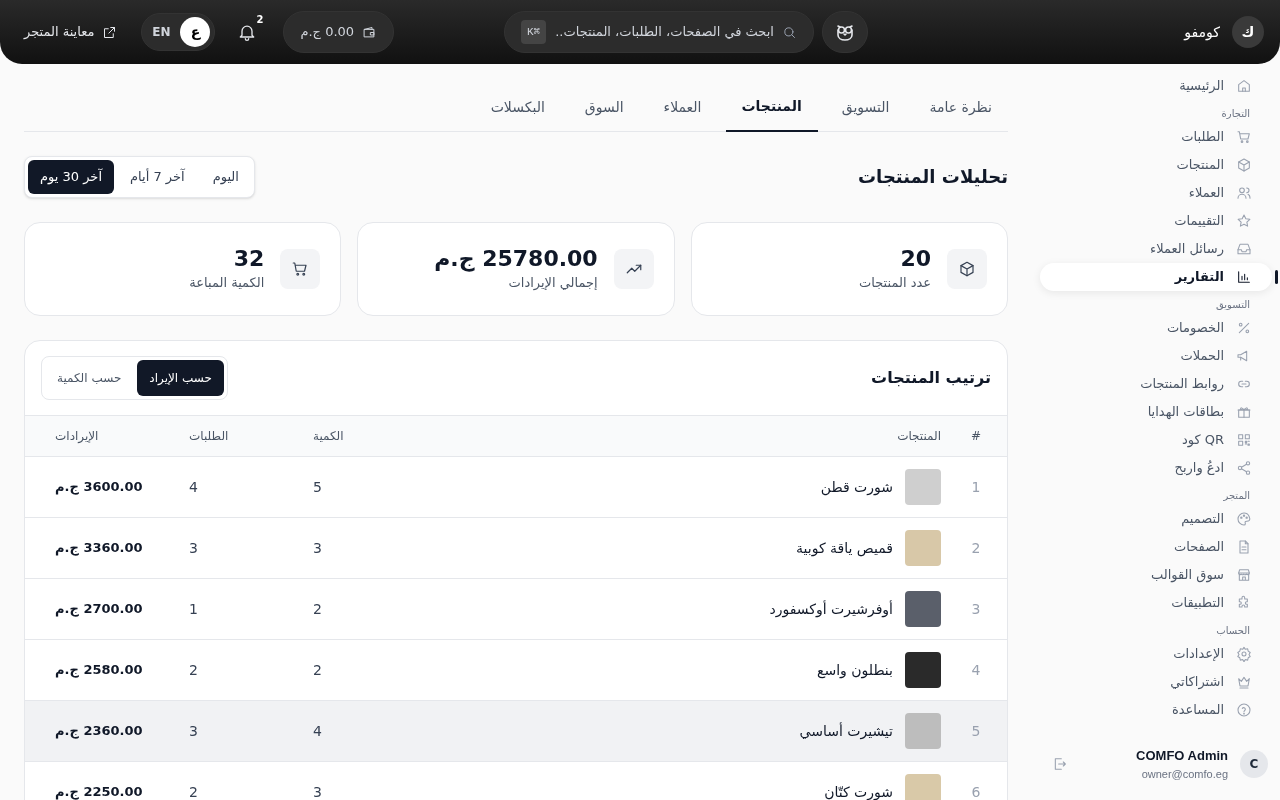  What do you see at coordinates (99, 609) in the screenshot?
I see `revenue-cell-text: 2700.00 ج.م` at bounding box center [99, 609].